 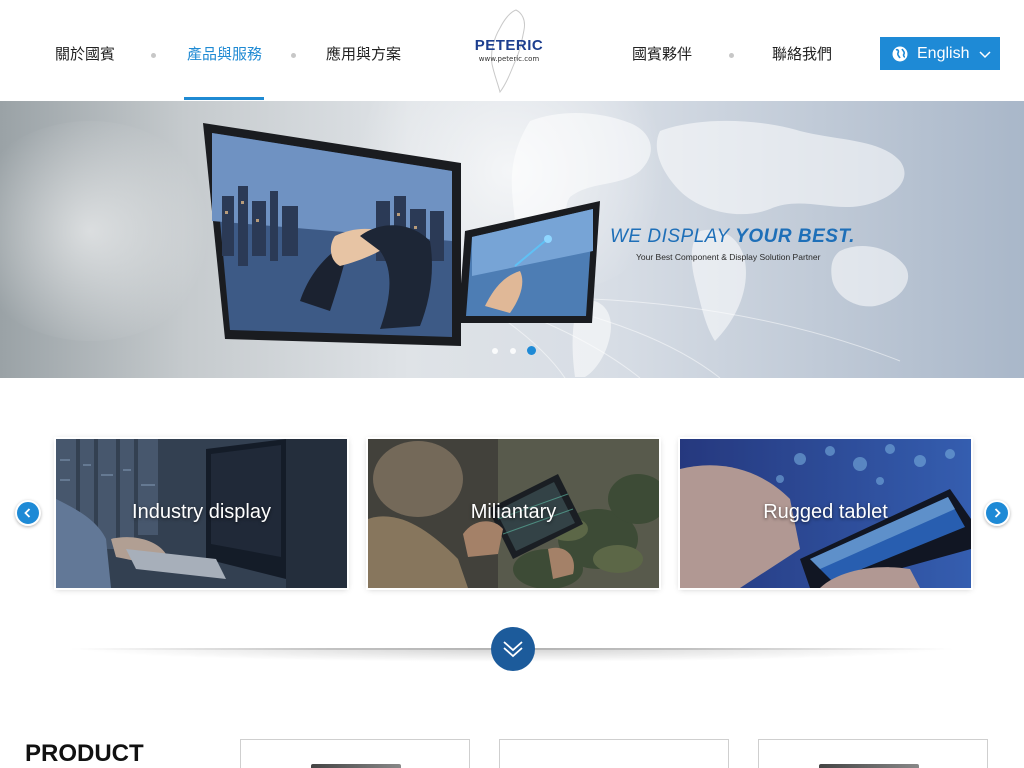 What do you see at coordinates (795, 236) in the screenshot?
I see `hero-title-bold: YOUR BEST.` at bounding box center [795, 236].